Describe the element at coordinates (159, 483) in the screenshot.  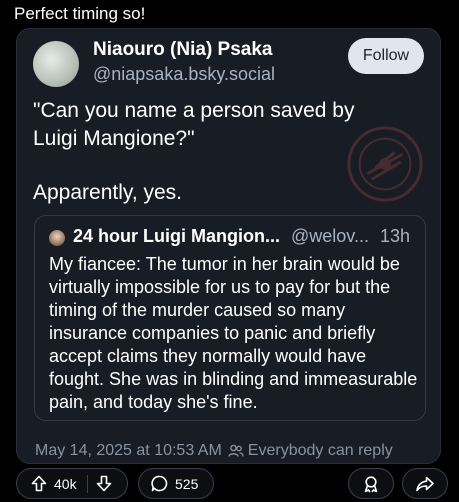
I see `comment-icon` at that location.